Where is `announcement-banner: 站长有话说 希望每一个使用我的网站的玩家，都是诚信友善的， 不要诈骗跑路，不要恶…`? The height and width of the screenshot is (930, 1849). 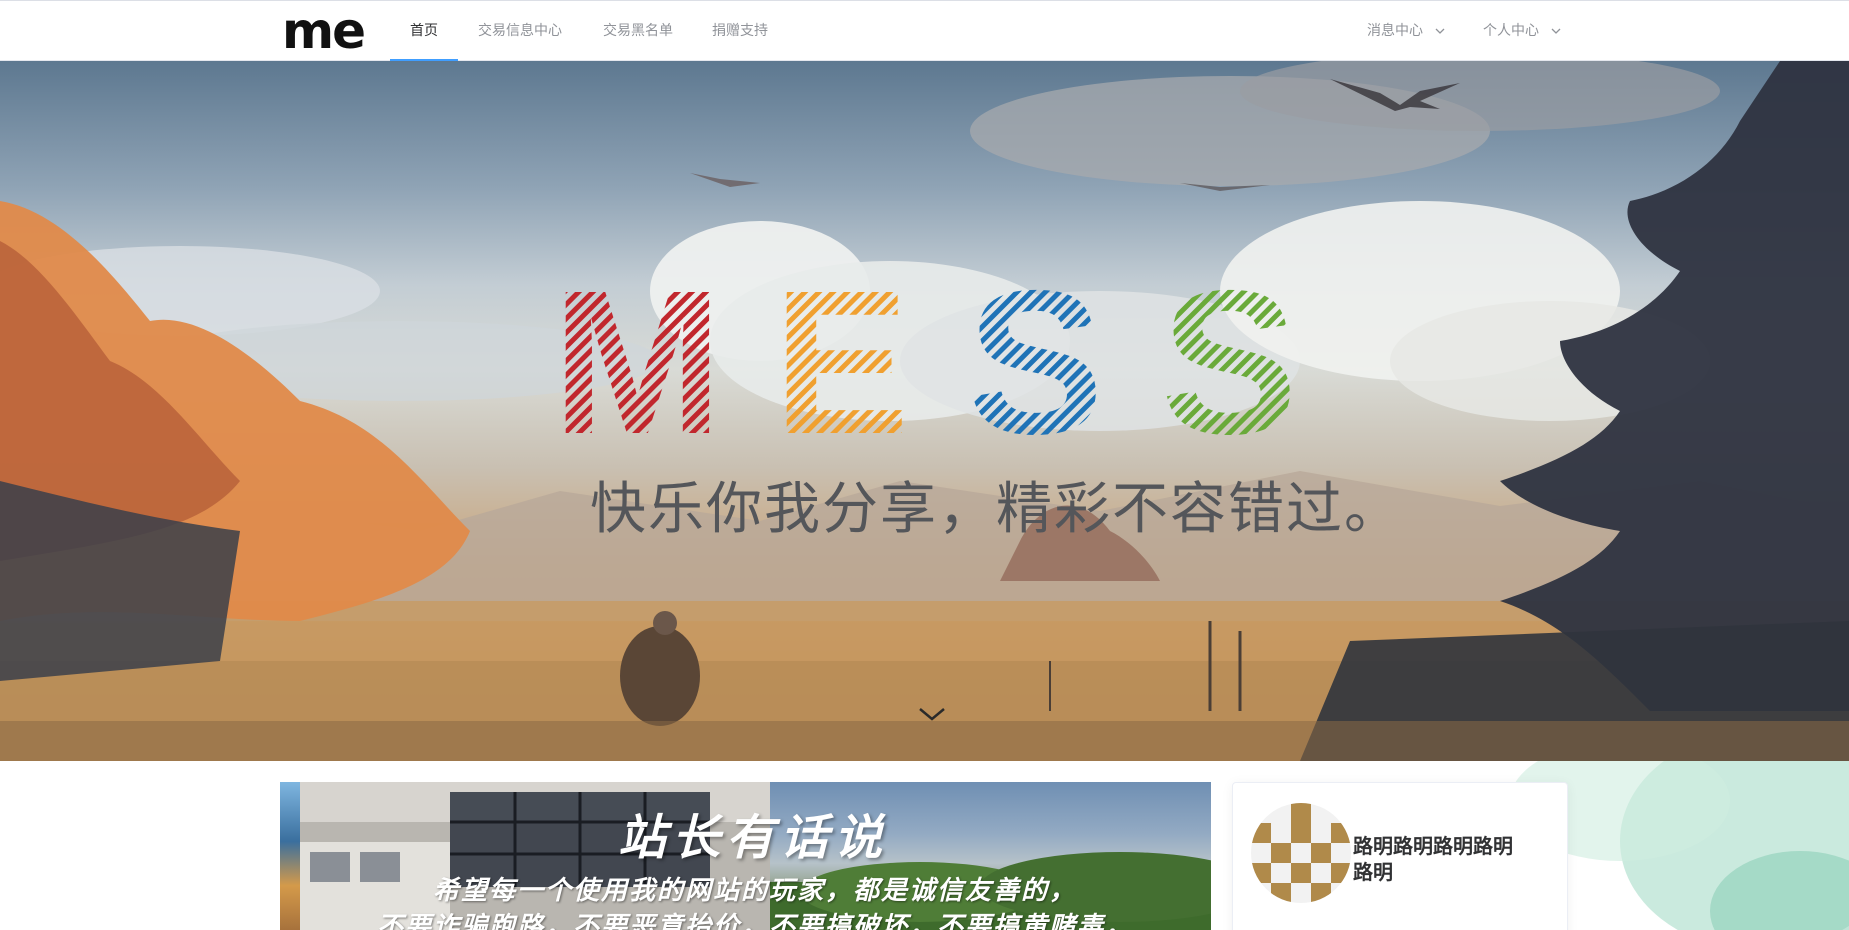 announcement-banner: 站长有话说 希望每一个使用我的网站的玩家，都是诚信友善的， 不要诈骗跑路，不要恶… is located at coordinates (755, 856).